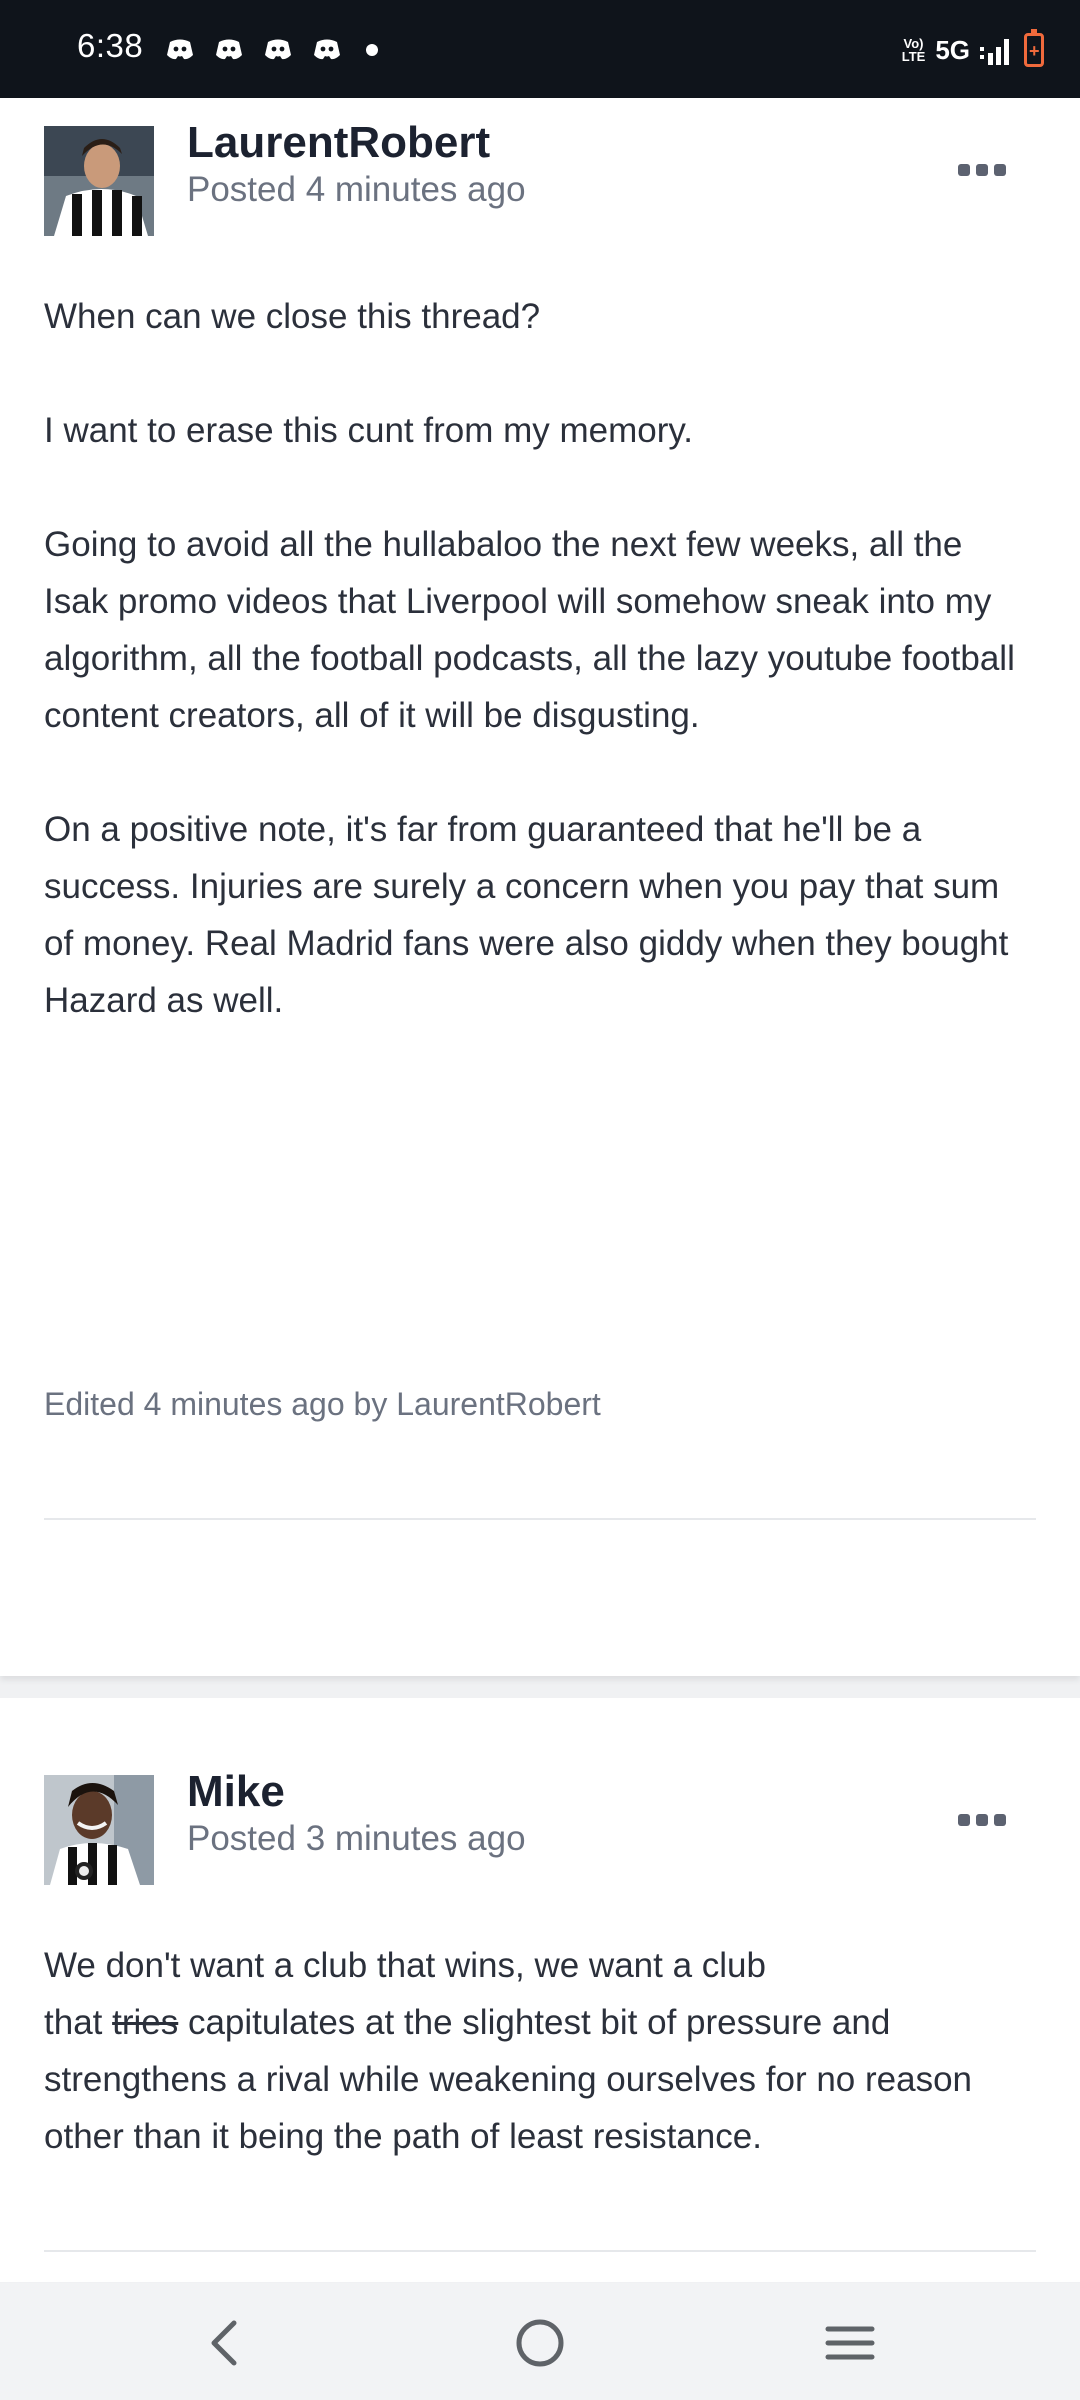 This screenshot has width=1080, height=2400. I want to click on edited-notice: Edited 4 minutes ago by LaurentRobert, so click(322, 1404).